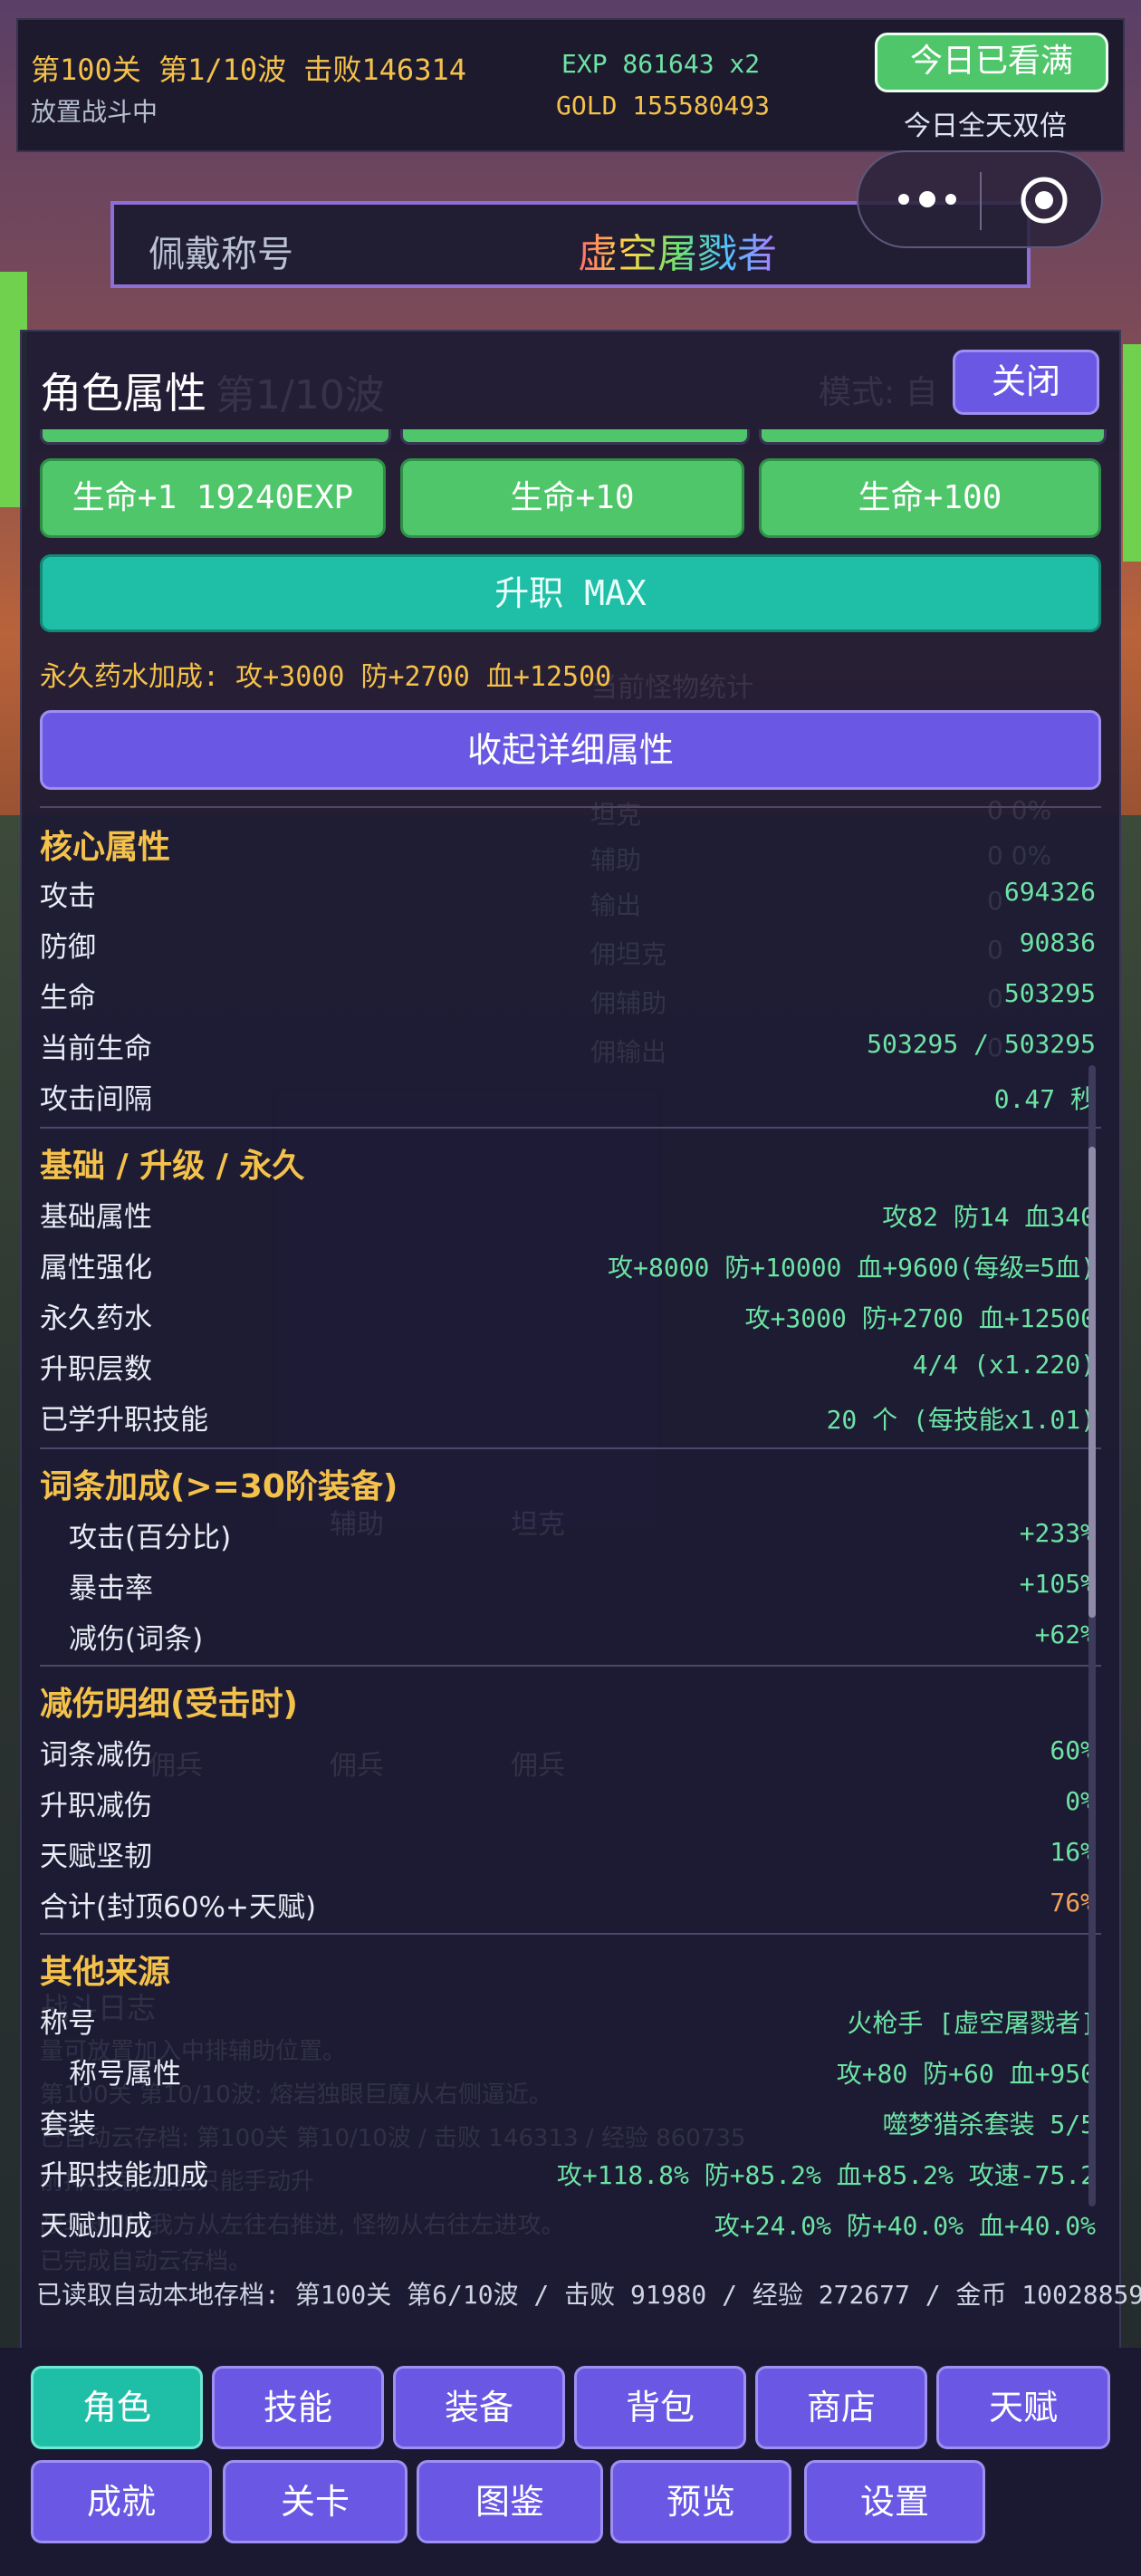 Image resolution: width=1141 pixels, height=2576 pixels. What do you see at coordinates (169, 1704) in the screenshot?
I see `section-reduction-title: 减伤明细(受击时)` at bounding box center [169, 1704].